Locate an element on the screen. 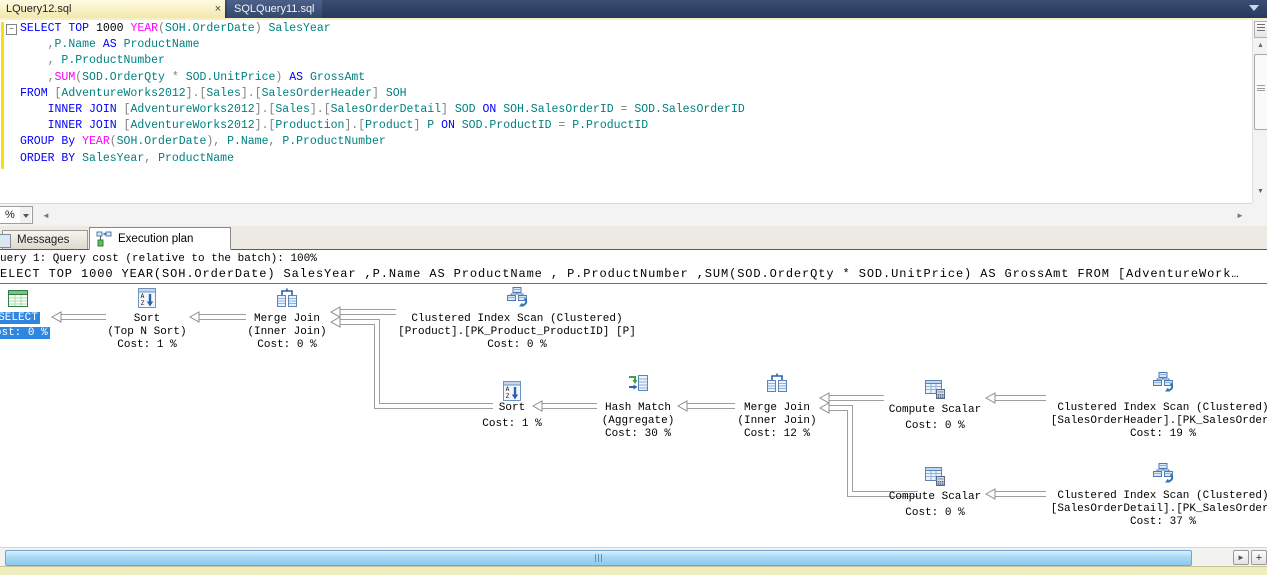 This screenshot has width=1267, height=575. plan-horizontal-scrollbar: ► + is located at coordinates (633, 556).